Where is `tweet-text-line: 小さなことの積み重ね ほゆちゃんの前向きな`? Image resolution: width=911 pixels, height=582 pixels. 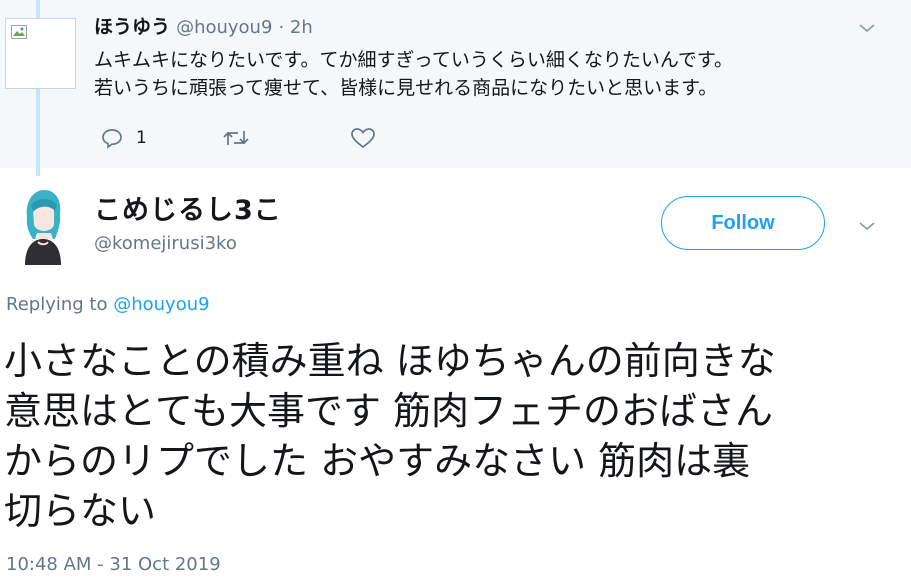 tweet-text-line: 小さなことの積み重ね ほゆちゃんの前向きな is located at coordinates (390, 361).